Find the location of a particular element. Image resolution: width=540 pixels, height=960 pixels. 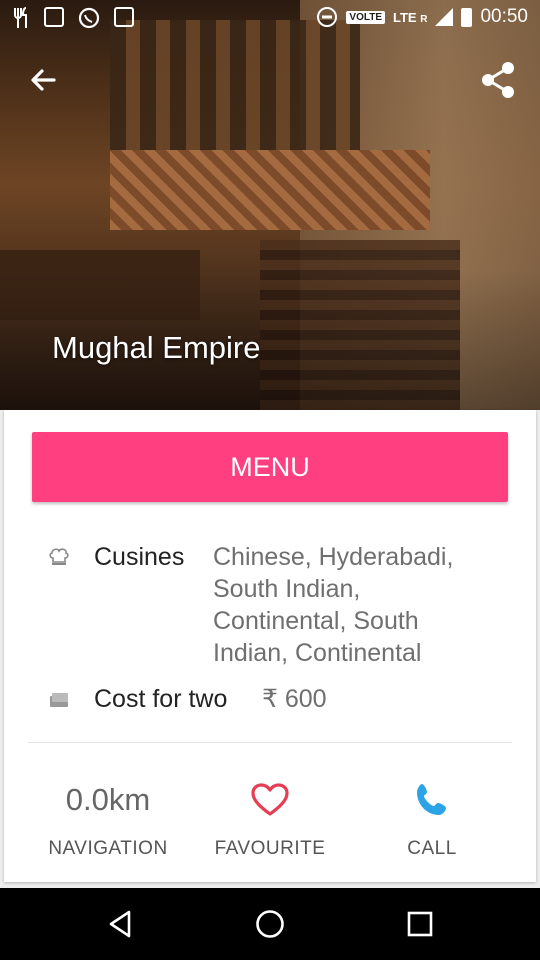

share-icon is located at coordinates (498, 80).